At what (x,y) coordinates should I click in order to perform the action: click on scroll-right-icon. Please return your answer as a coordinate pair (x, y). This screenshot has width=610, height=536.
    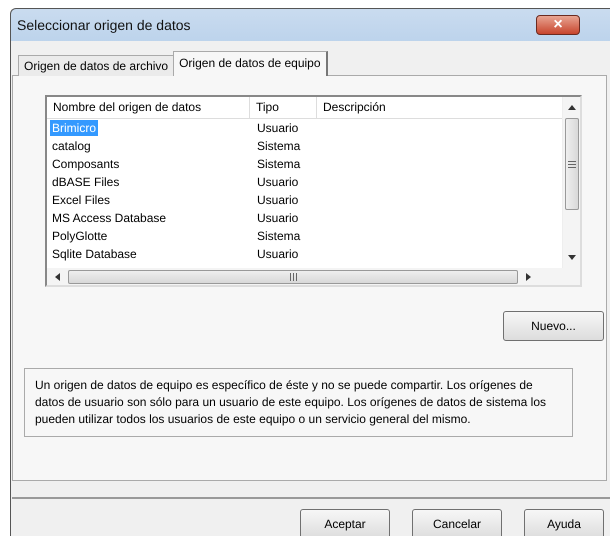
    Looking at the image, I should click on (528, 276).